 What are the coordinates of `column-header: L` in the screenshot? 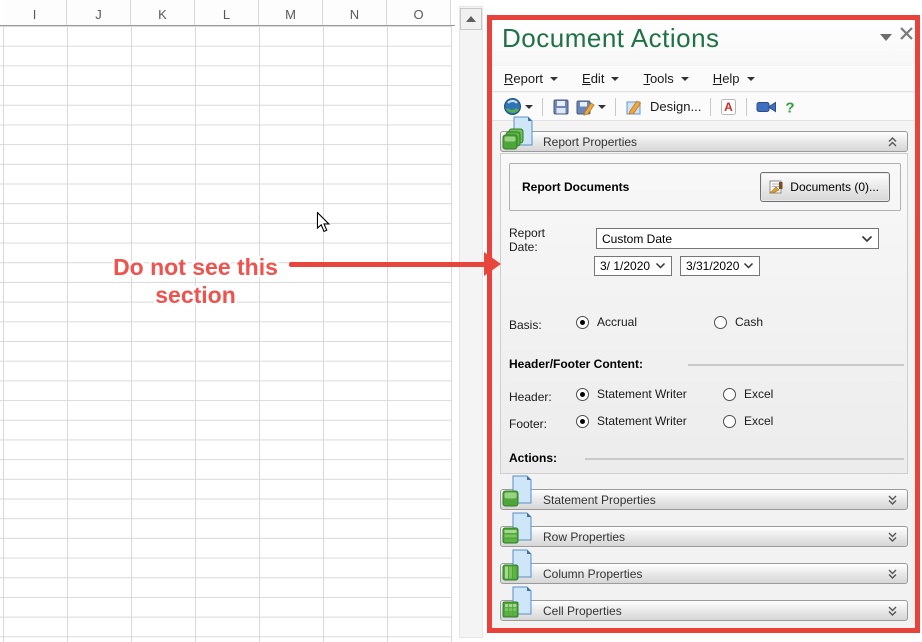 It's located at (227, 12).